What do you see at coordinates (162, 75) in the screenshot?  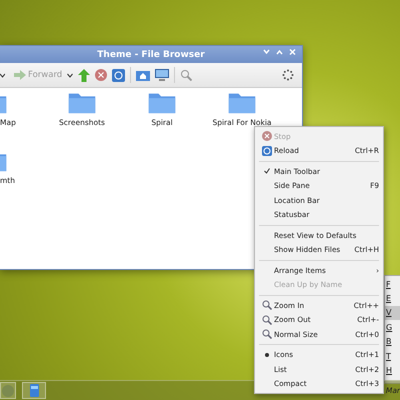 I see `computer-icon` at bounding box center [162, 75].